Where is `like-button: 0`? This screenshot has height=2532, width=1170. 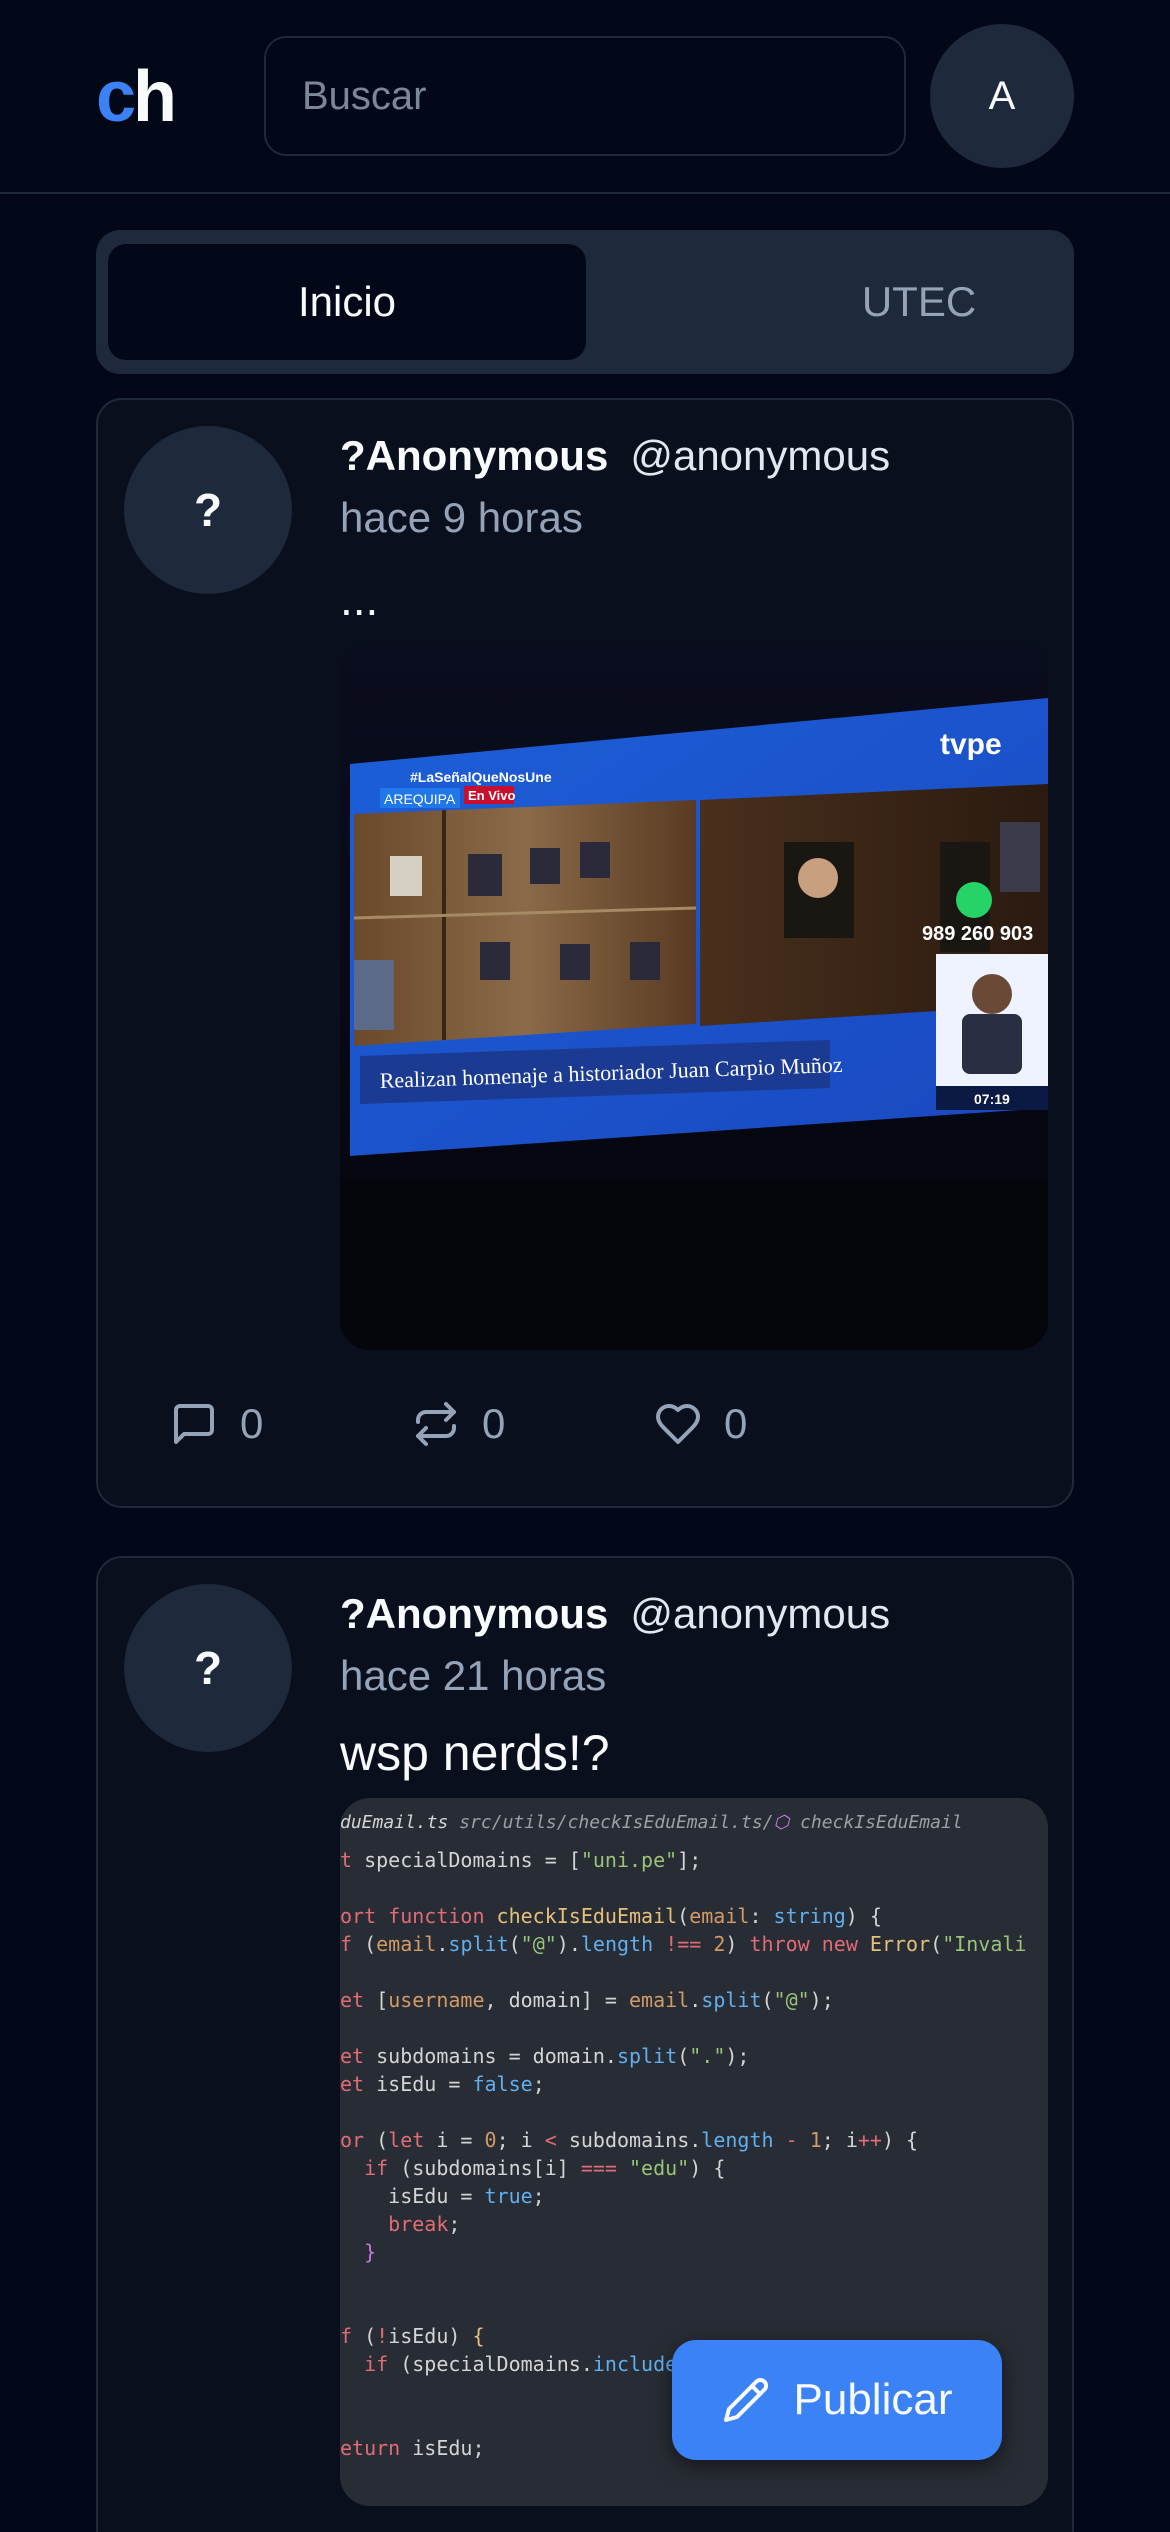 like-button: 0 is located at coordinates (700, 1424).